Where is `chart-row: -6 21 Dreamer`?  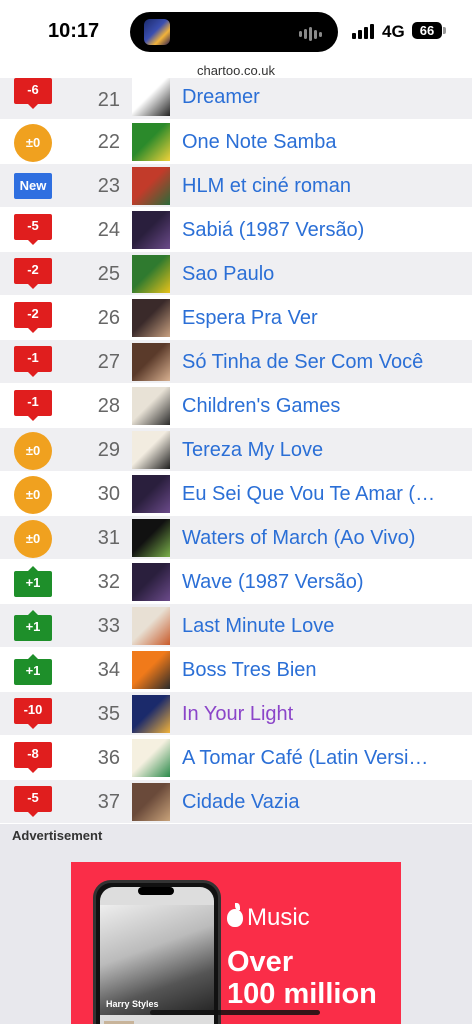
chart-row: -6 21 Dreamer is located at coordinates (236, 99).